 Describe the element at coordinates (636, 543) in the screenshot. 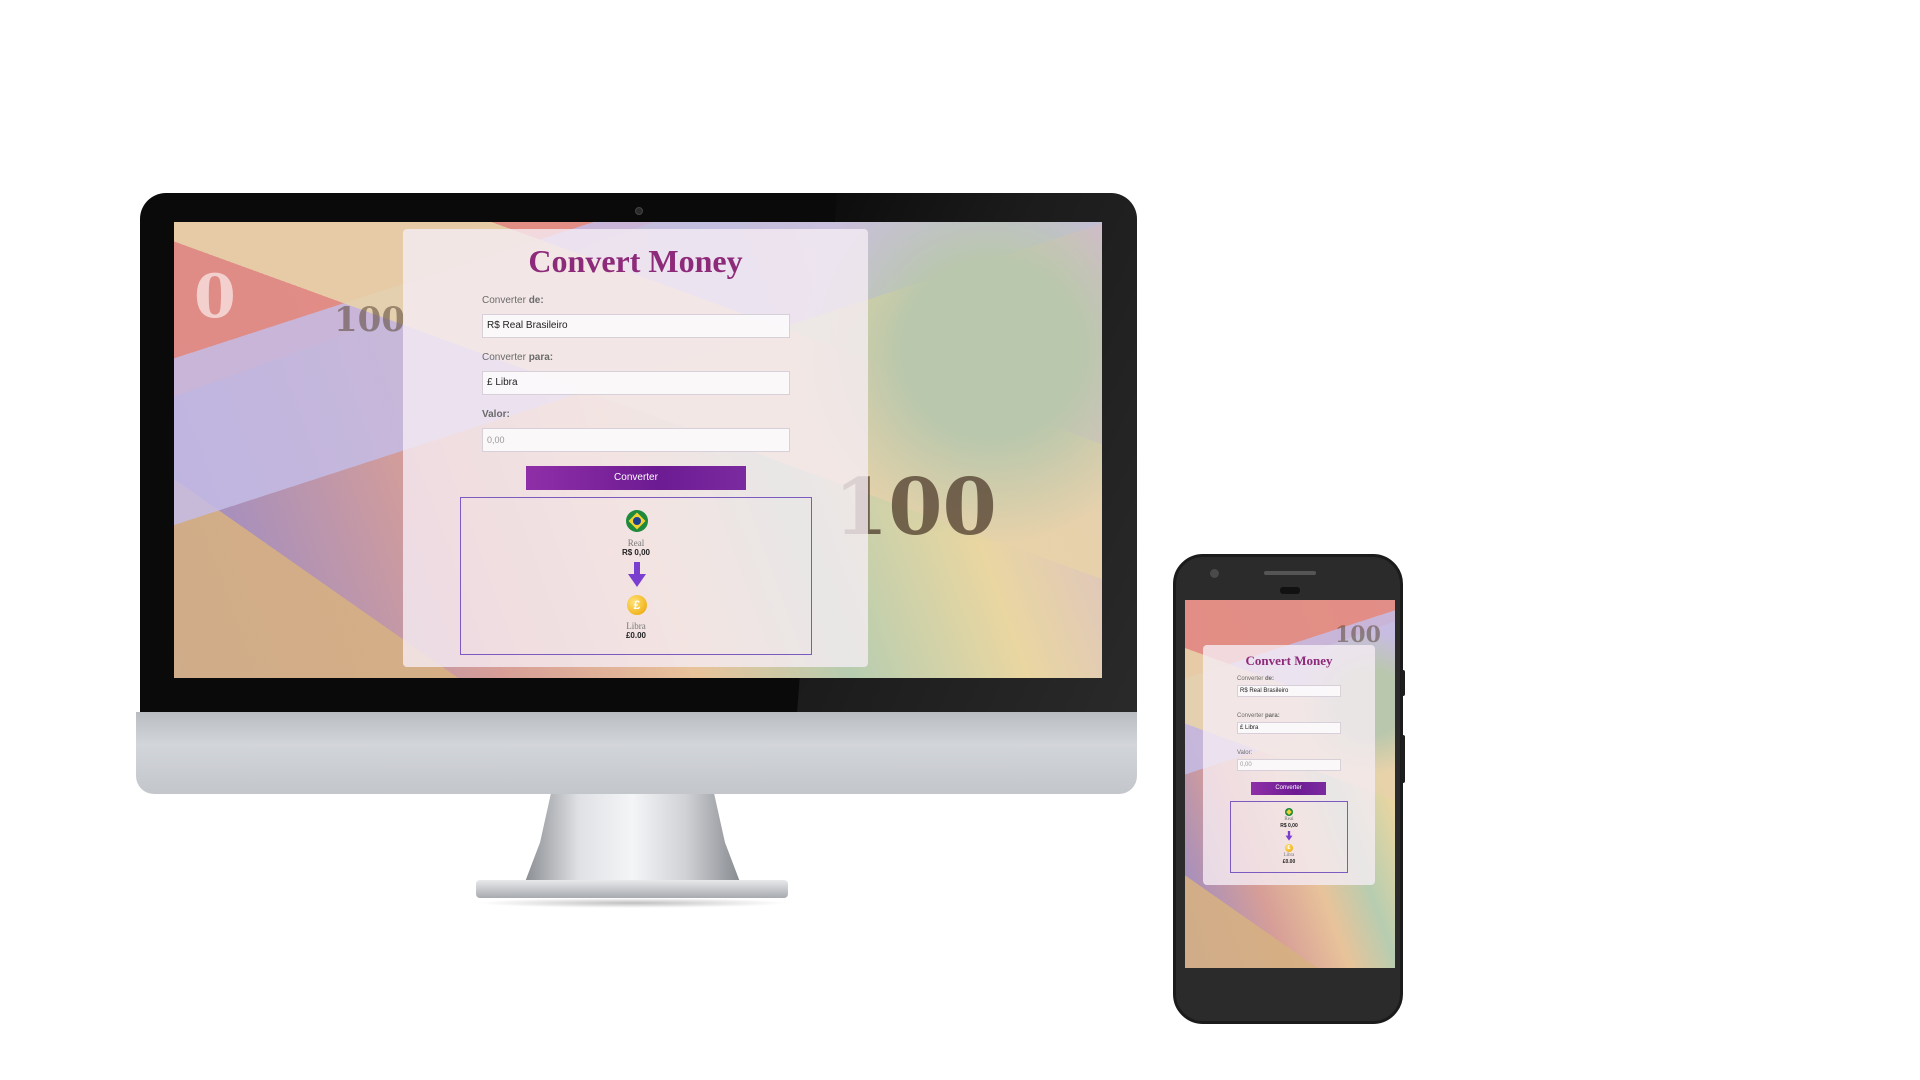

I see `from-currency-name: Real` at that location.